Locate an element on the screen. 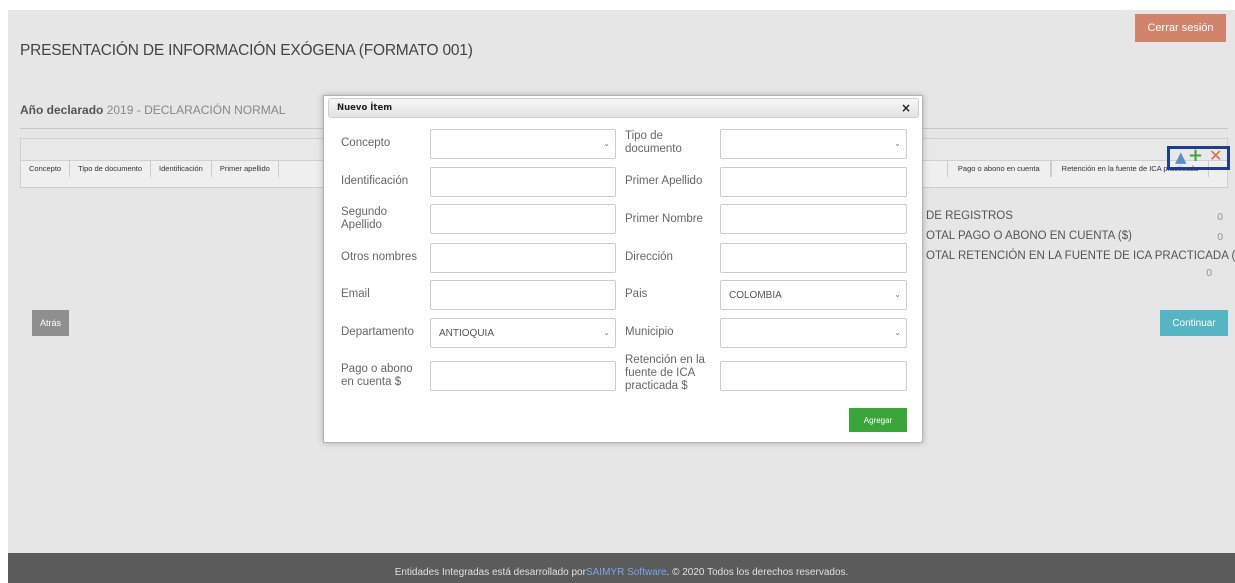  footer-text-after: . © 2020 Todos los derechos reservados. is located at coordinates (757, 572).